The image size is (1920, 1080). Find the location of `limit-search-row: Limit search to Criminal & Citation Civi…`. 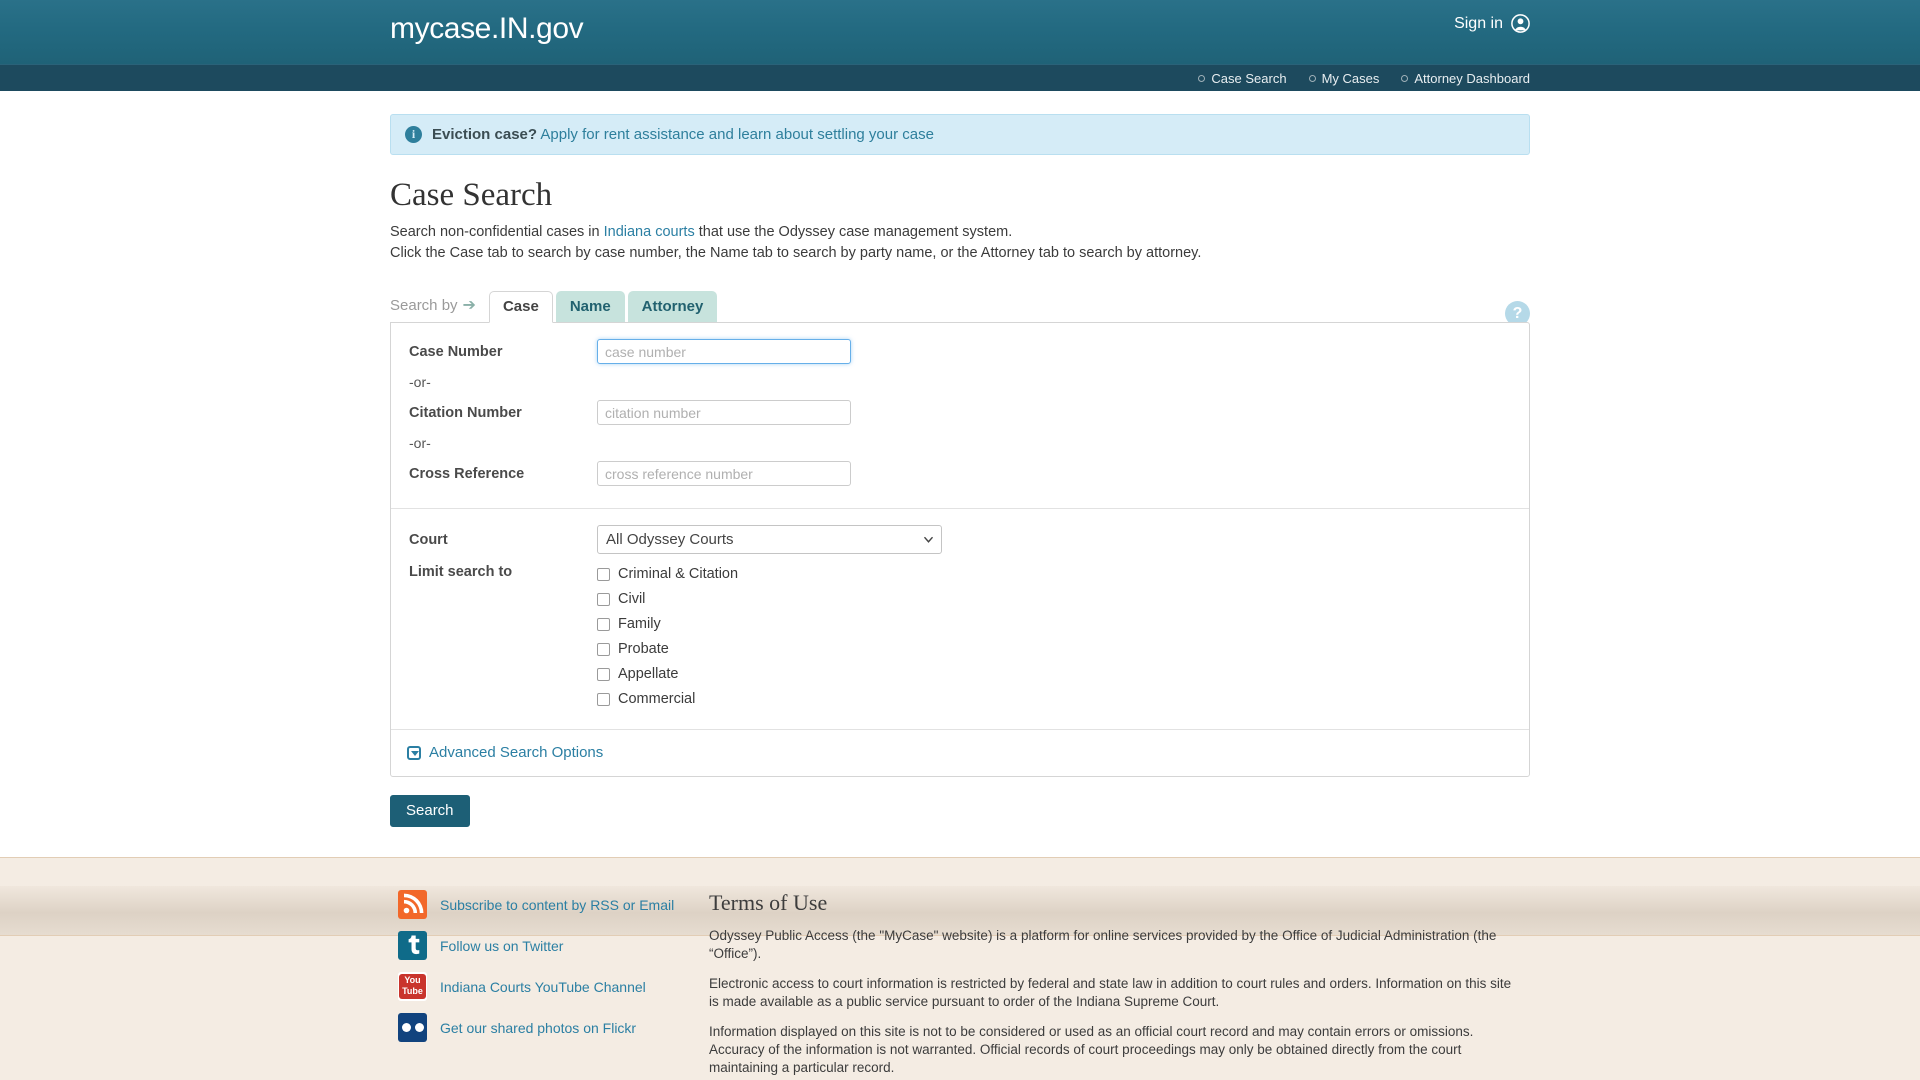

limit-search-row: Limit search to Criminal & Citation Civi… is located at coordinates (960, 635).